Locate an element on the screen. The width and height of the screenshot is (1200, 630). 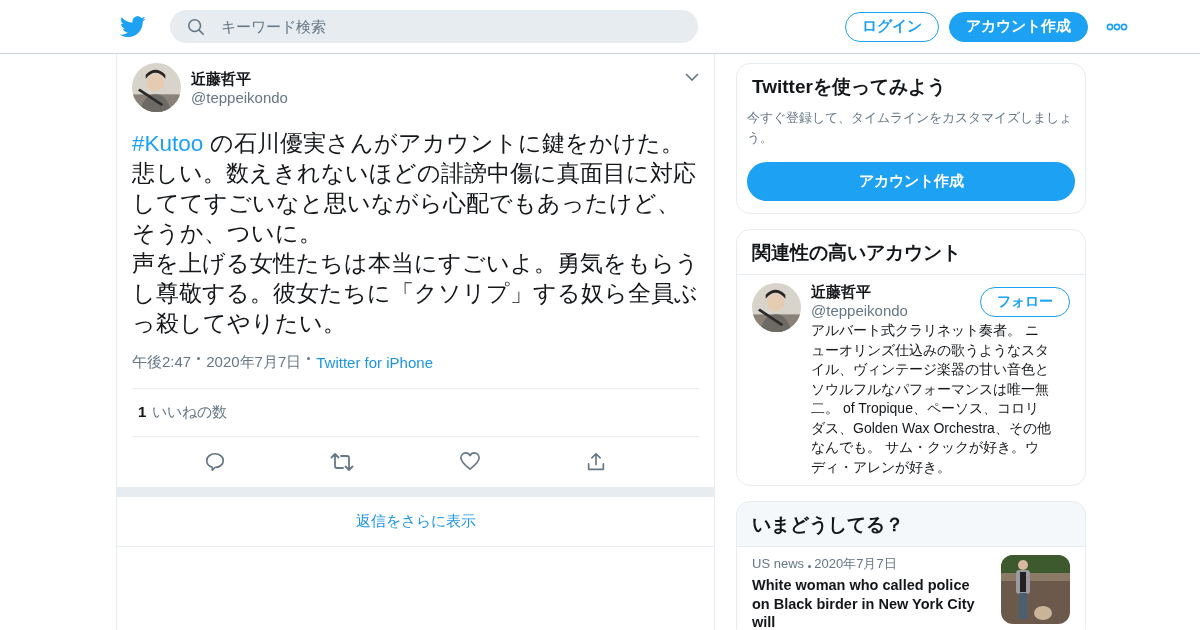
caret-icon is located at coordinates (692, 77).